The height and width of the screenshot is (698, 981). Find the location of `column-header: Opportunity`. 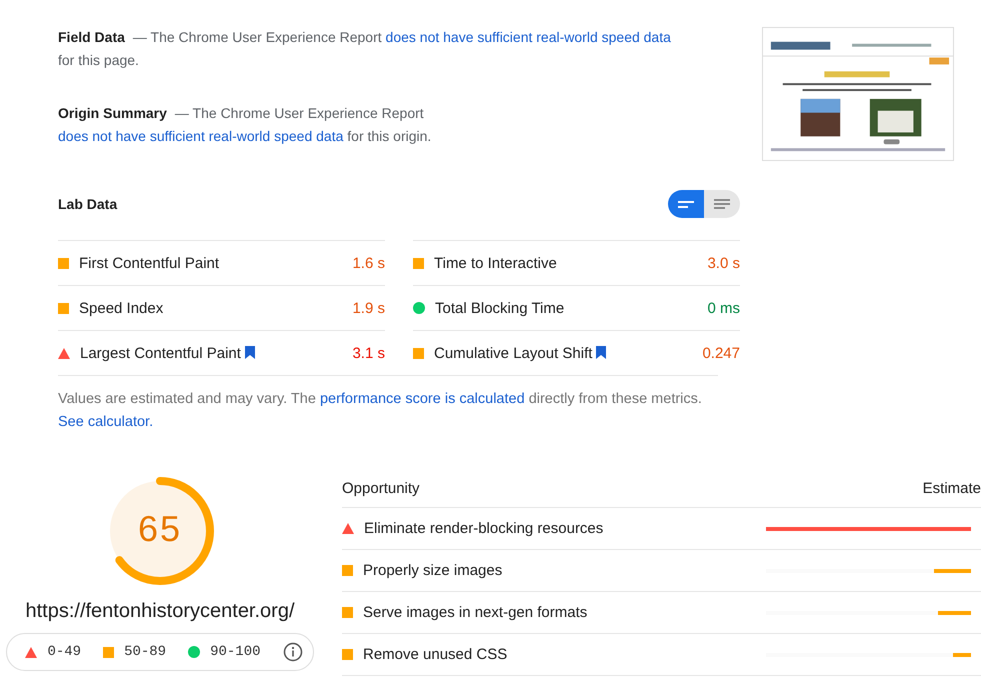

column-header: Opportunity is located at coordinates (381, 488).